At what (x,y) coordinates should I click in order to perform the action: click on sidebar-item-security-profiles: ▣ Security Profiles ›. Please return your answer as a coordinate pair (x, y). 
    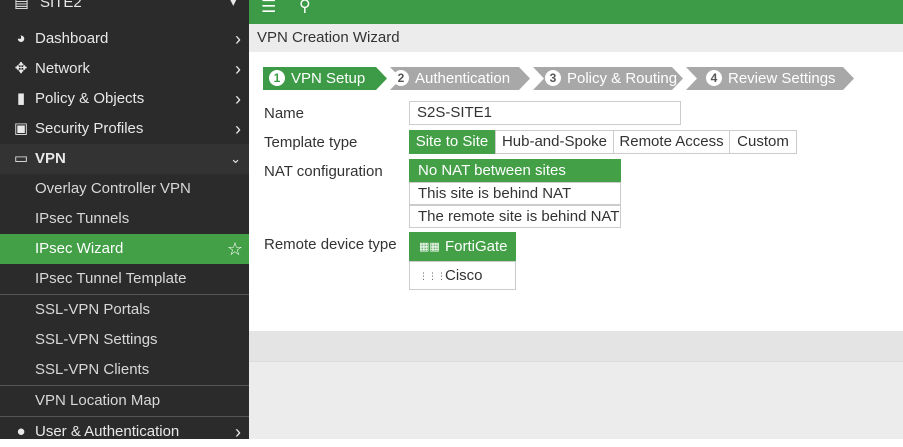
    Looking at the image, I should click on (124, 129).